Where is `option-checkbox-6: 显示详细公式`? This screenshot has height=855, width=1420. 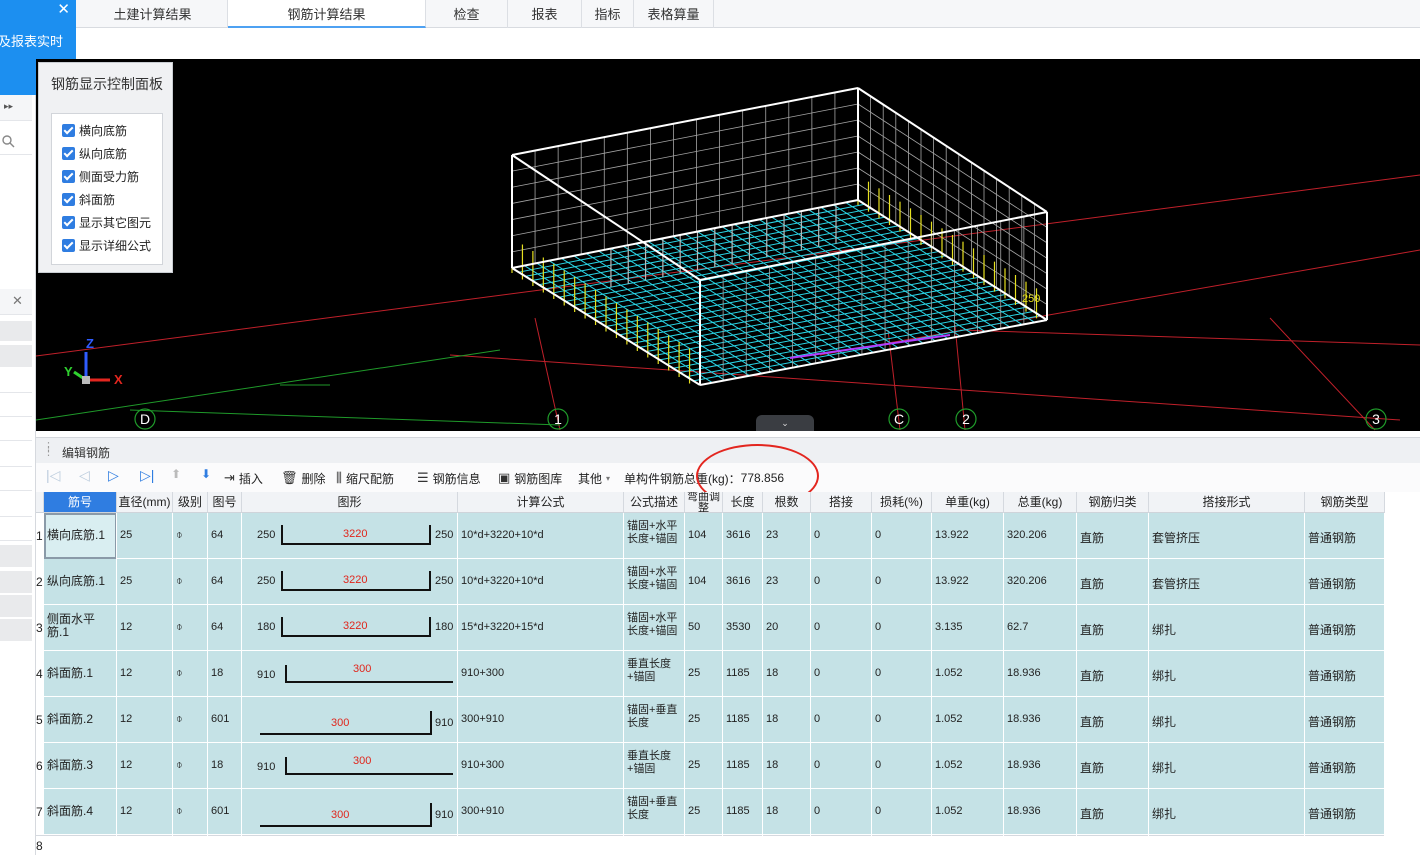
option-checkbox-6: 显示详细公式 is located at coordinates (106, 245).